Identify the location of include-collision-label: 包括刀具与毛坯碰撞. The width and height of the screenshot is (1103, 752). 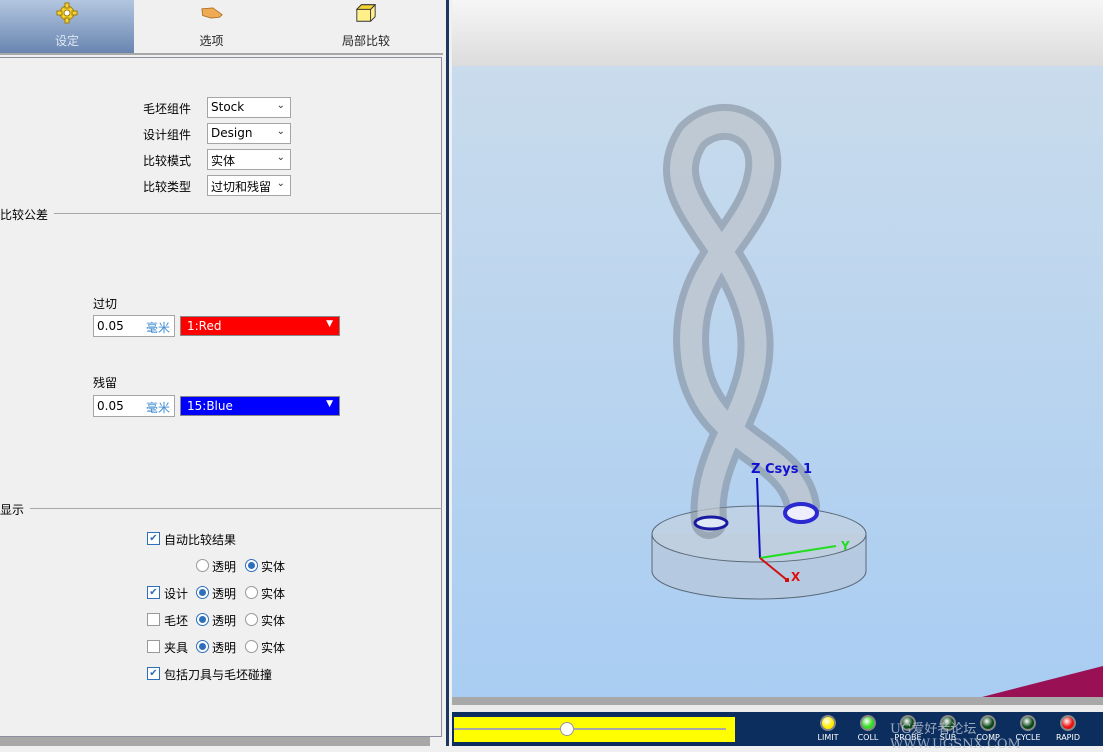
(218, 675).